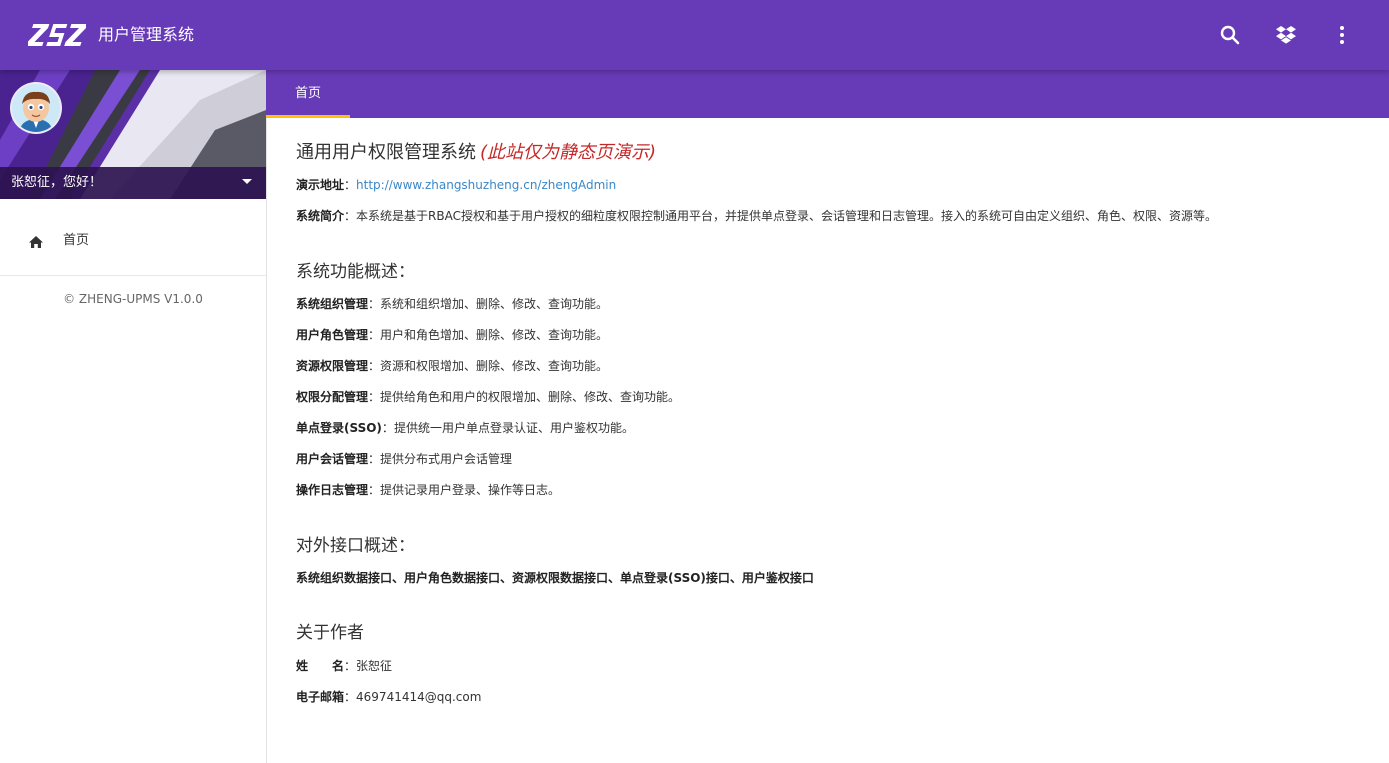 The height and width of the screenshot is (763, 1389). I want to click on feature-text: 提供分布式用户会话管理, so click(446, 459).